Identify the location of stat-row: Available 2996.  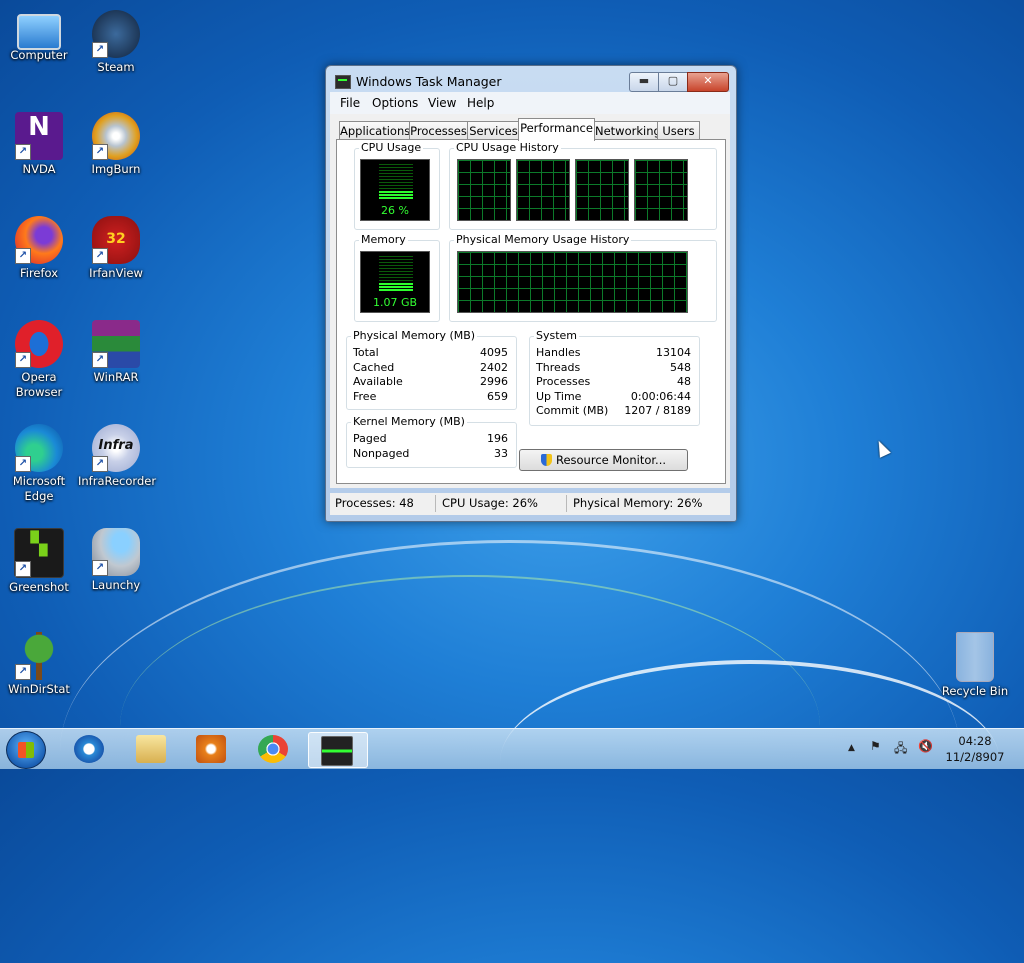
(430, 381).